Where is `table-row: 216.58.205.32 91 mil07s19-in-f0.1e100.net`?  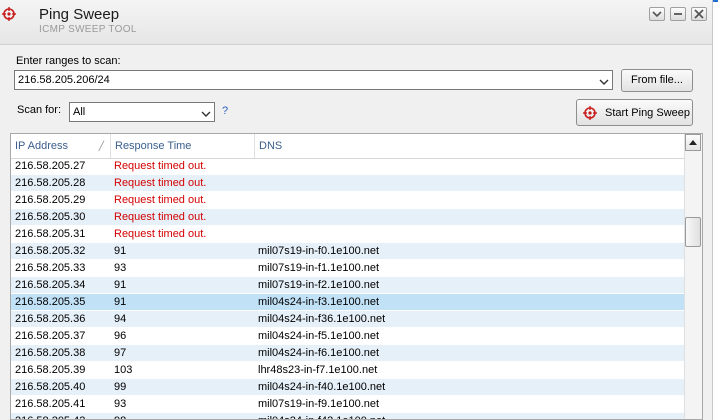 table-row: 216.58.205.32 91 mil07s19-in-f0.1e100.net is located at coordinates (348, 251).